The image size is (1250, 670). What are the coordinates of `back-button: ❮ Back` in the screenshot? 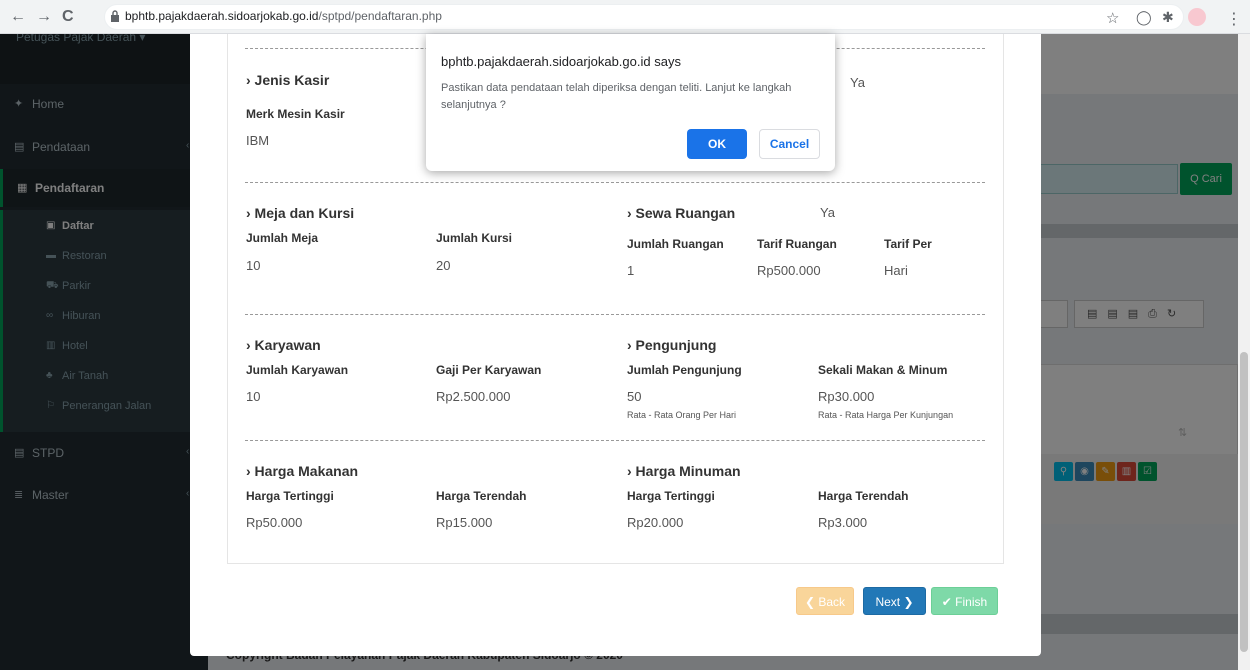 It's located at (825, 601).